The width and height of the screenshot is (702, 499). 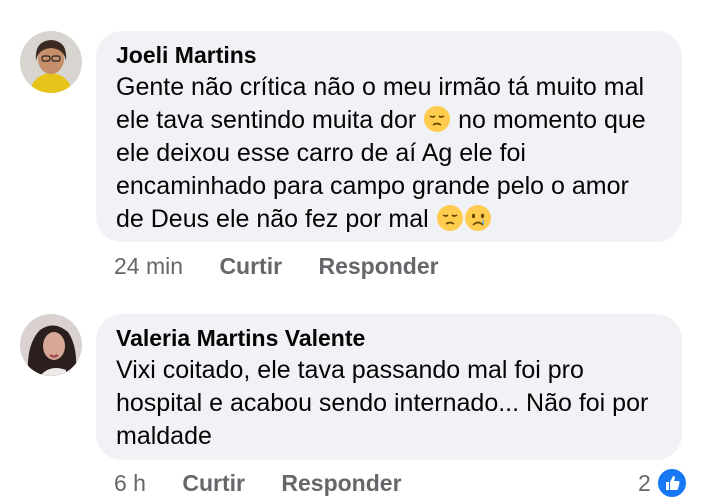 I want to click on comment-author: Valeria Martins Valente, so click(x=389, y=338).